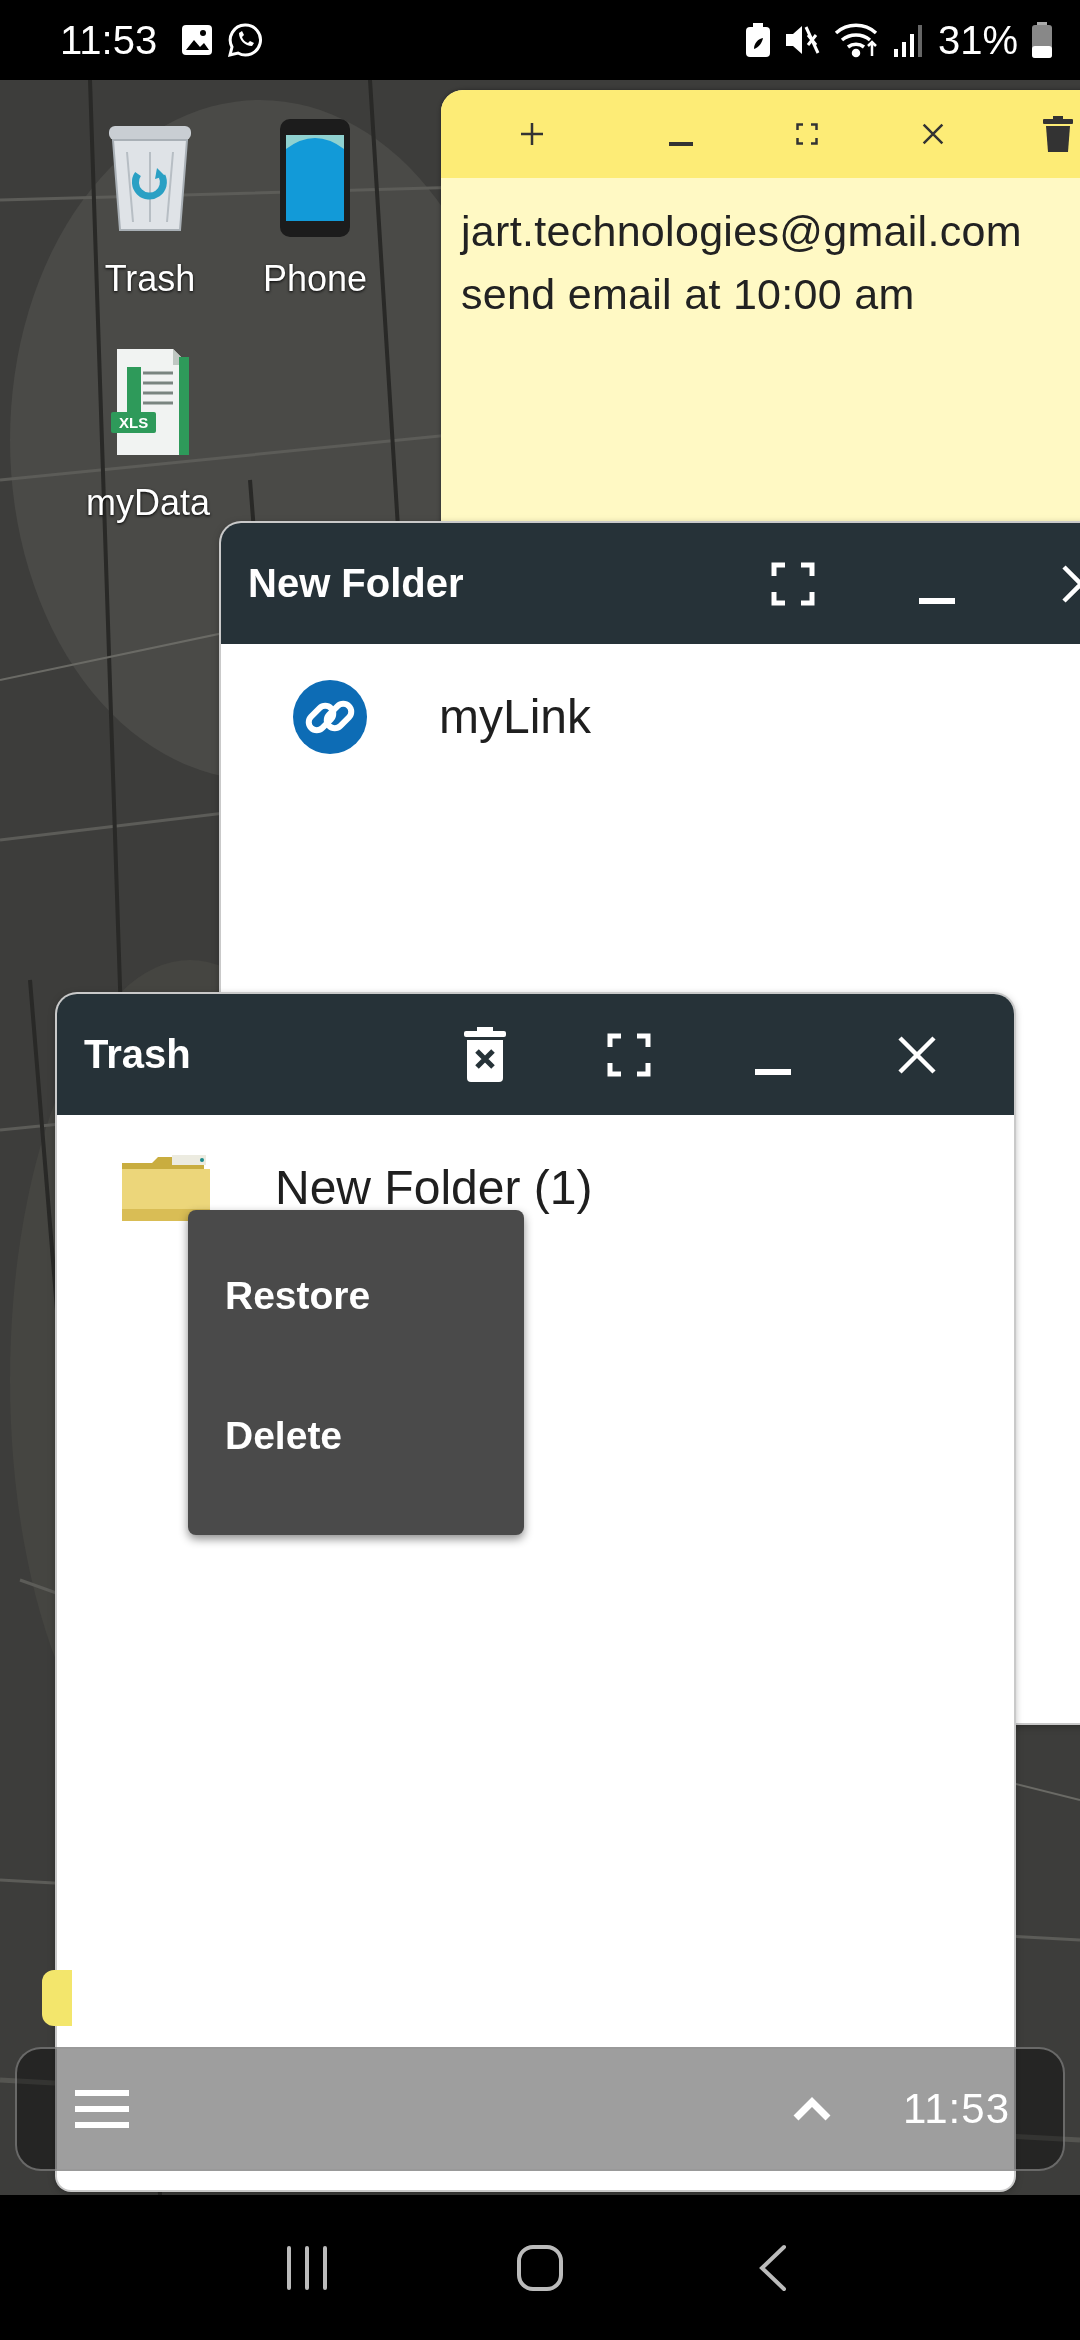 The image size is (1080, 2340). I want to click on desktop-shortcut: XLS myData, so click(148, 433).